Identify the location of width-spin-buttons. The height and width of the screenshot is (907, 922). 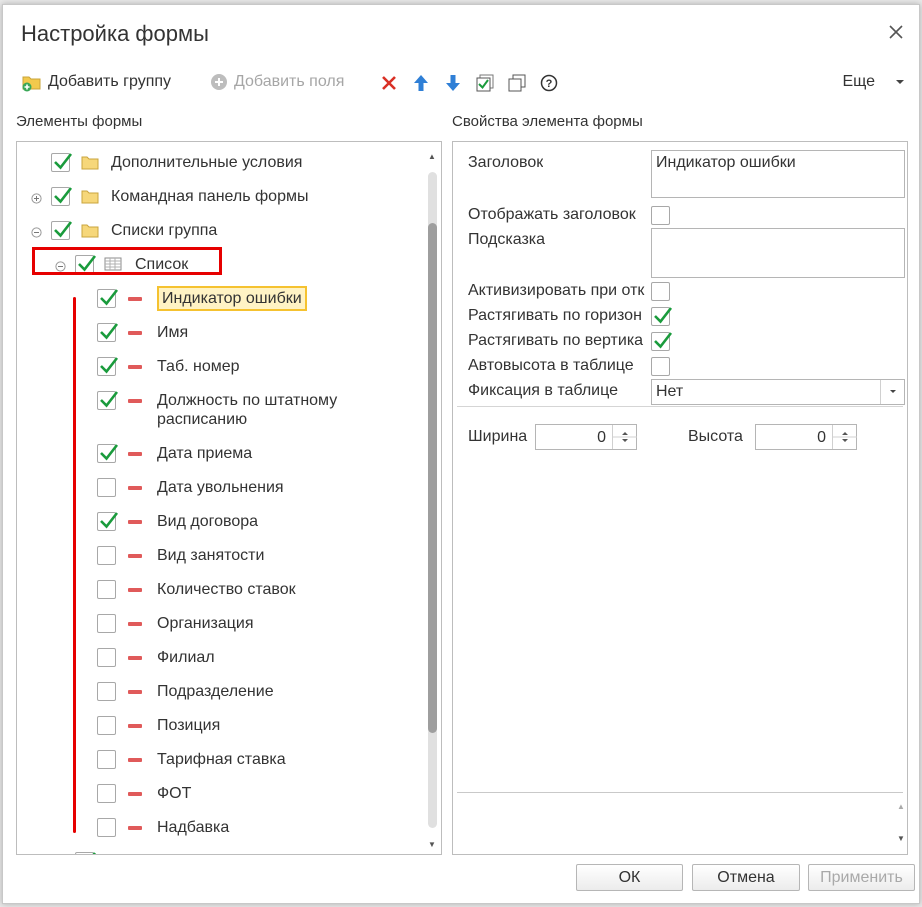
(624, 437).